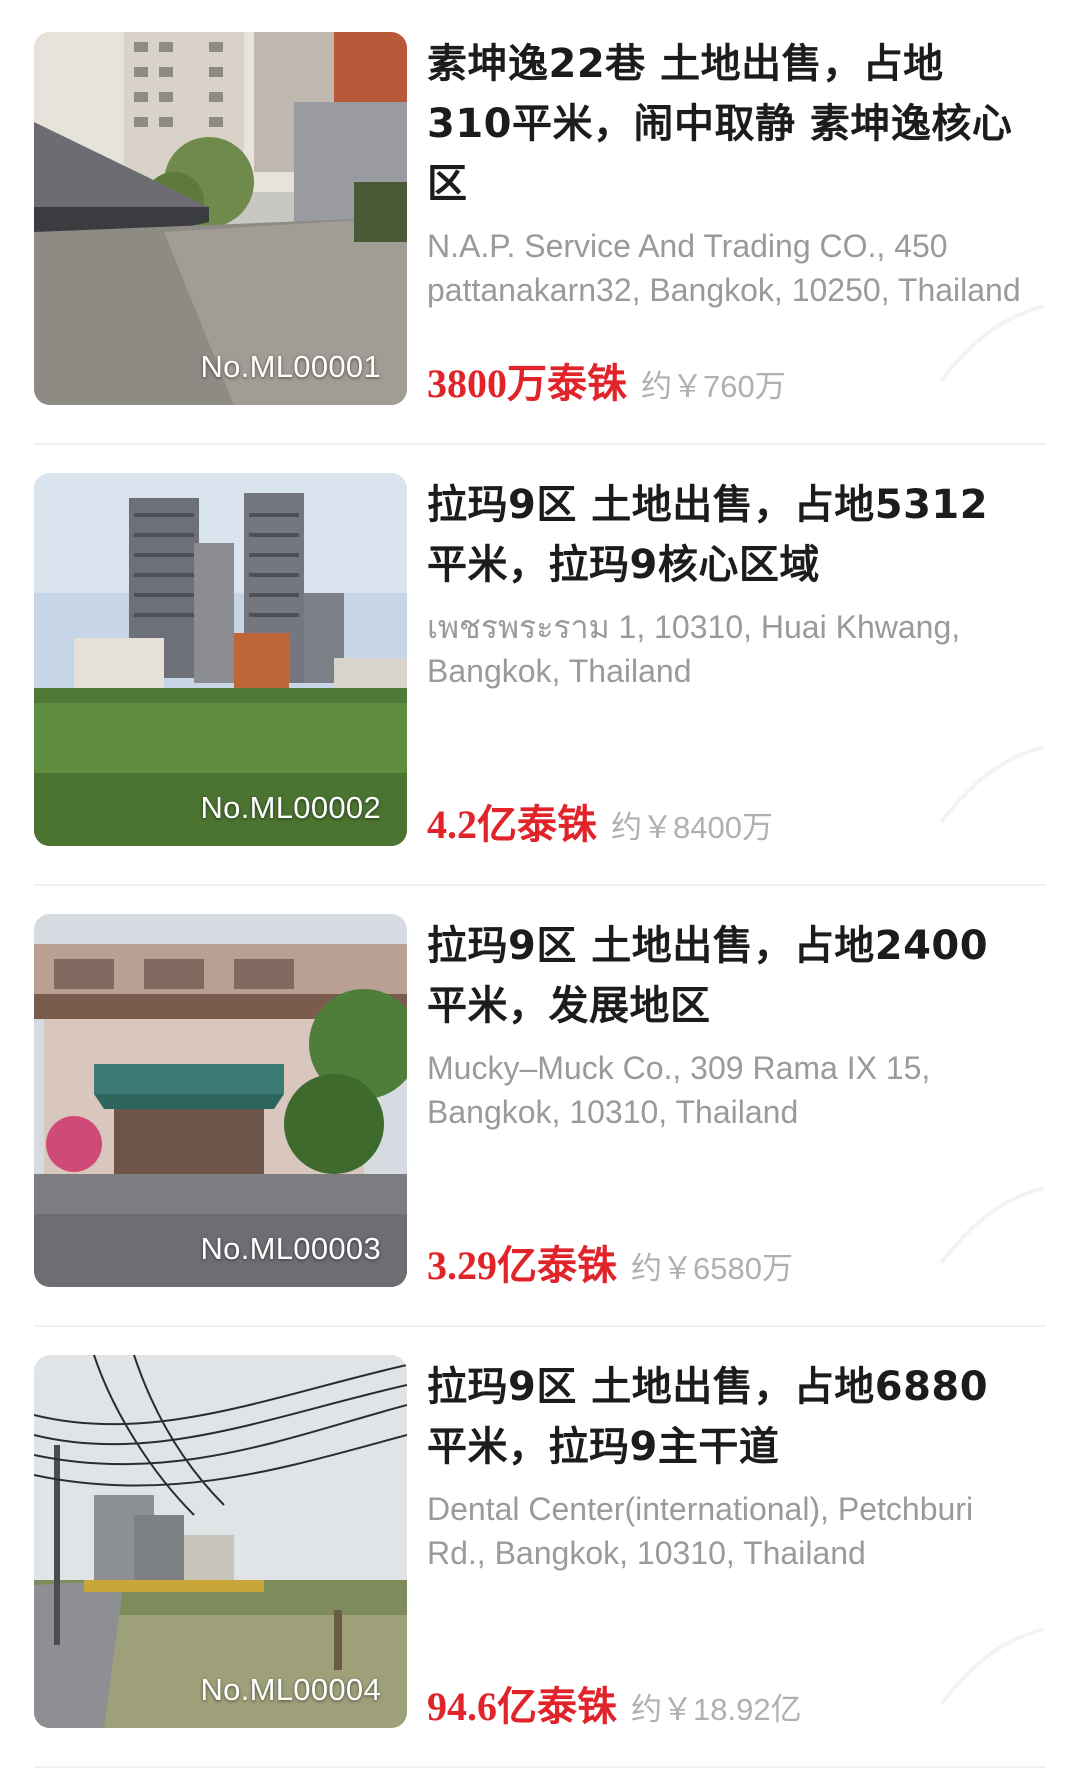 The image size is (1080, 1773). I want to click on price-row: 3.29亿泰铢 约￥6580万, so click(610, 1262).